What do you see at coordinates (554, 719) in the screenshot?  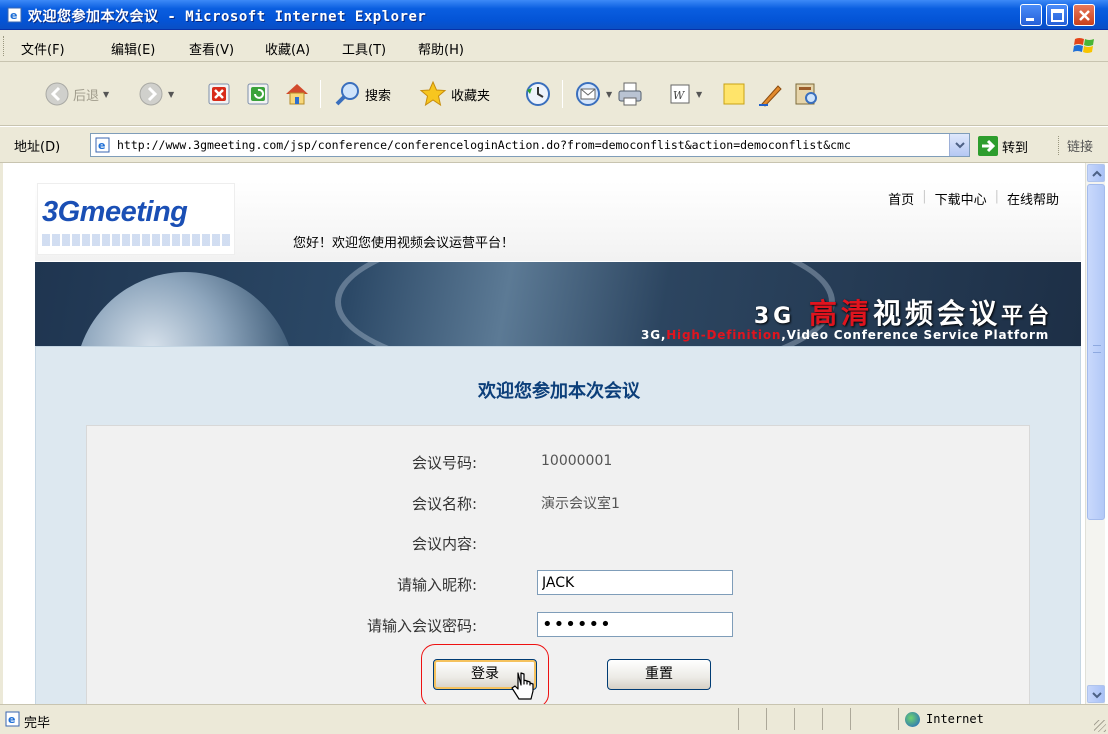 I see `status-bar: e 完毕 Internet` at bounding box center [554, 719].